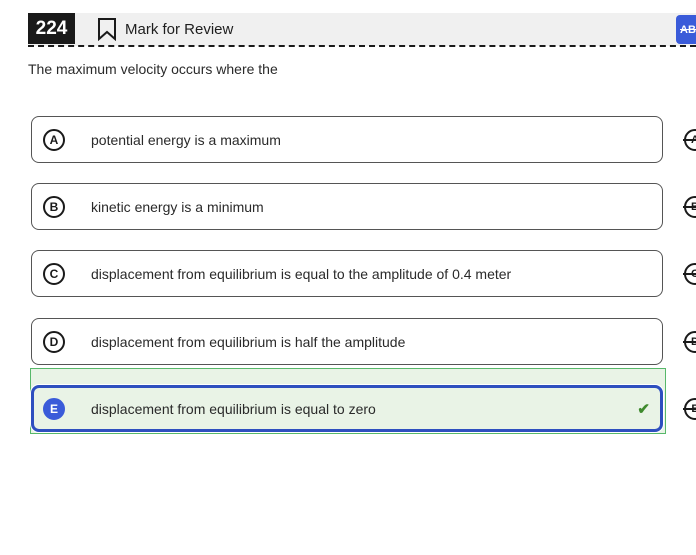  Describe the element at coordinates (54, 408) in the screenshot. I see `choice-letter-e: E` at that location.